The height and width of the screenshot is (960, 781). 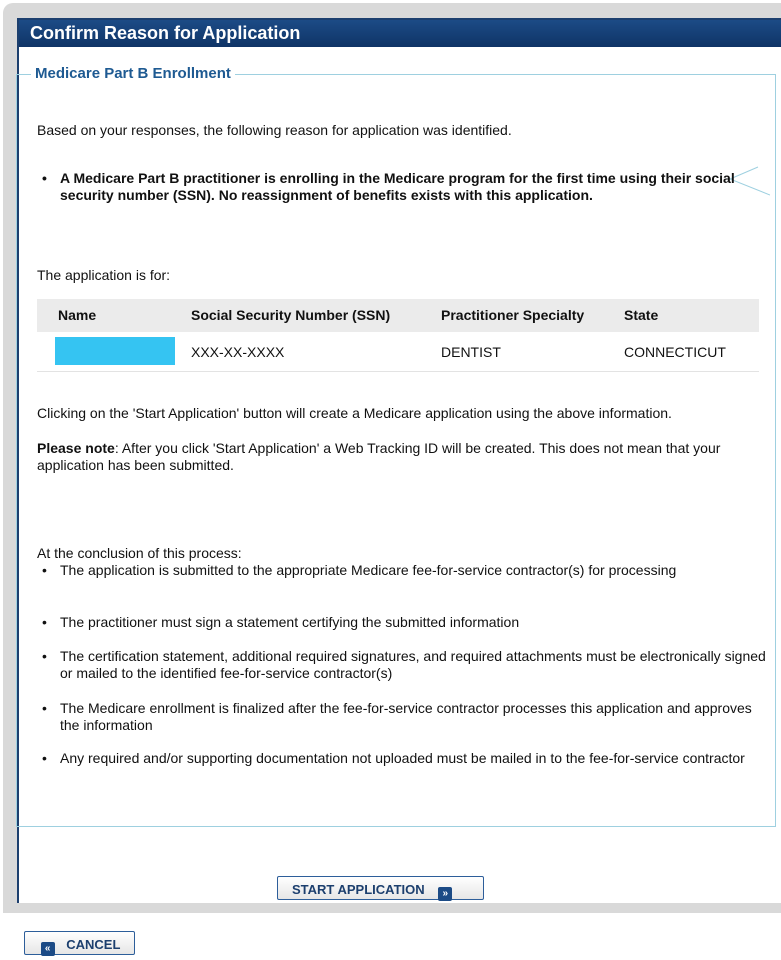 I want to click on panel-title: Confirm Reason for Application, so click(x=400, y=33).